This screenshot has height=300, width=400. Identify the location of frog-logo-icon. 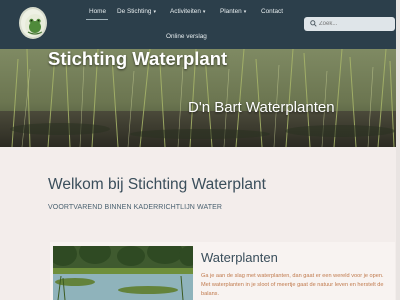
(33, 23).